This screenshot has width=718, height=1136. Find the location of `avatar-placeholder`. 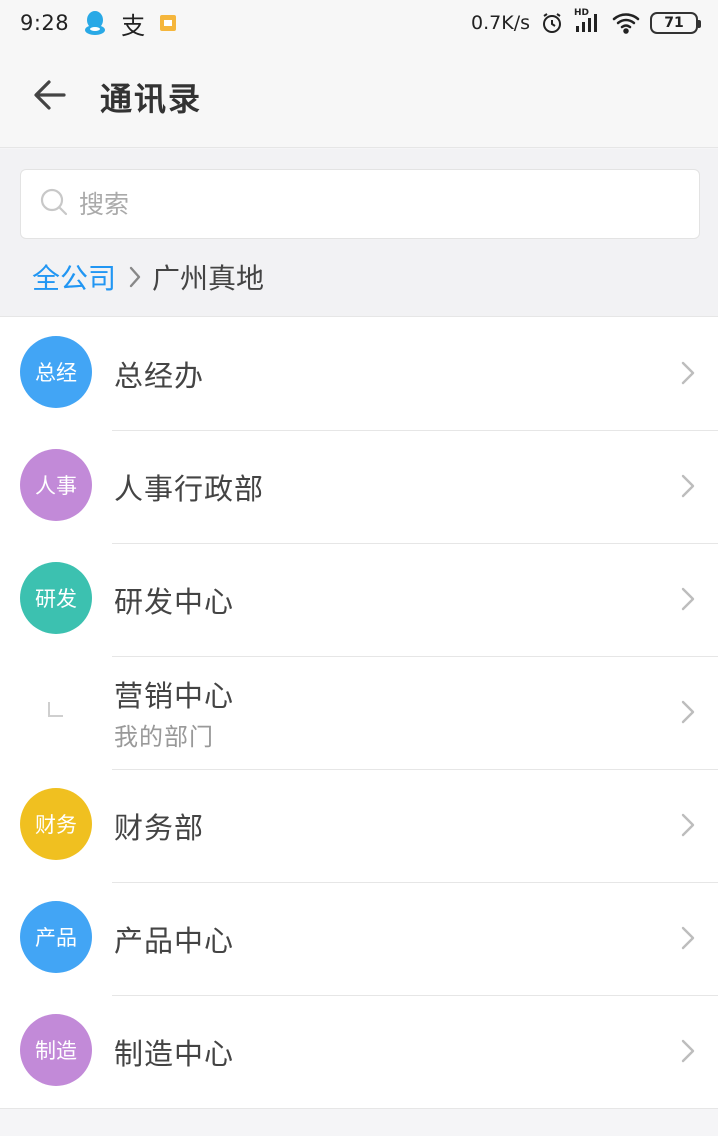

avatar-placeholder is located at coordinates (56, 711).